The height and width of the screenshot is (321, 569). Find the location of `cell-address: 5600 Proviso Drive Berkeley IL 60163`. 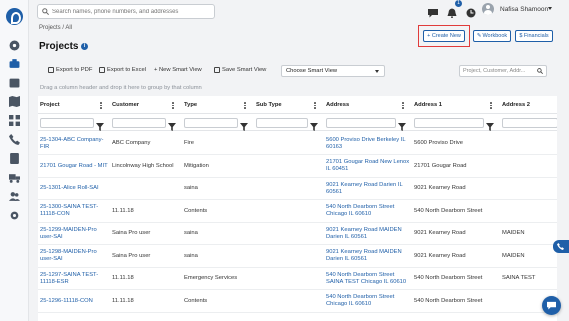

cell-address: 5600 Proviso Drive Berkeley IL 60163 is located at coordinates (367, 143).